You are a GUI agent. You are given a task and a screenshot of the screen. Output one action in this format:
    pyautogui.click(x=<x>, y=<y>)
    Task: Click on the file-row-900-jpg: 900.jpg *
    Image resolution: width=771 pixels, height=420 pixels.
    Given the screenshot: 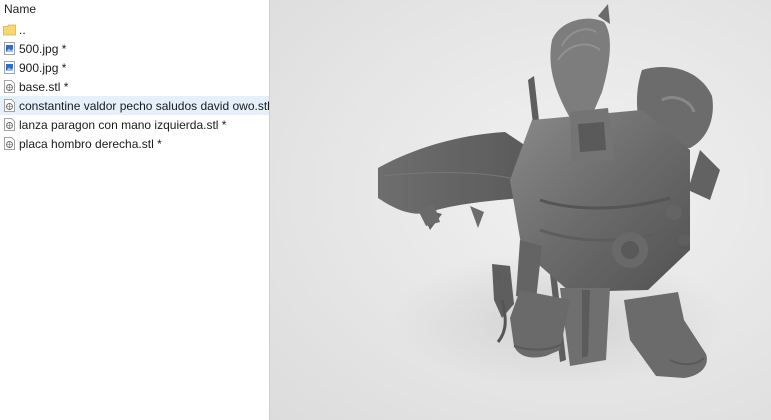 What is the action you would take?
    pyautogui.click(x=134, y=67)
    